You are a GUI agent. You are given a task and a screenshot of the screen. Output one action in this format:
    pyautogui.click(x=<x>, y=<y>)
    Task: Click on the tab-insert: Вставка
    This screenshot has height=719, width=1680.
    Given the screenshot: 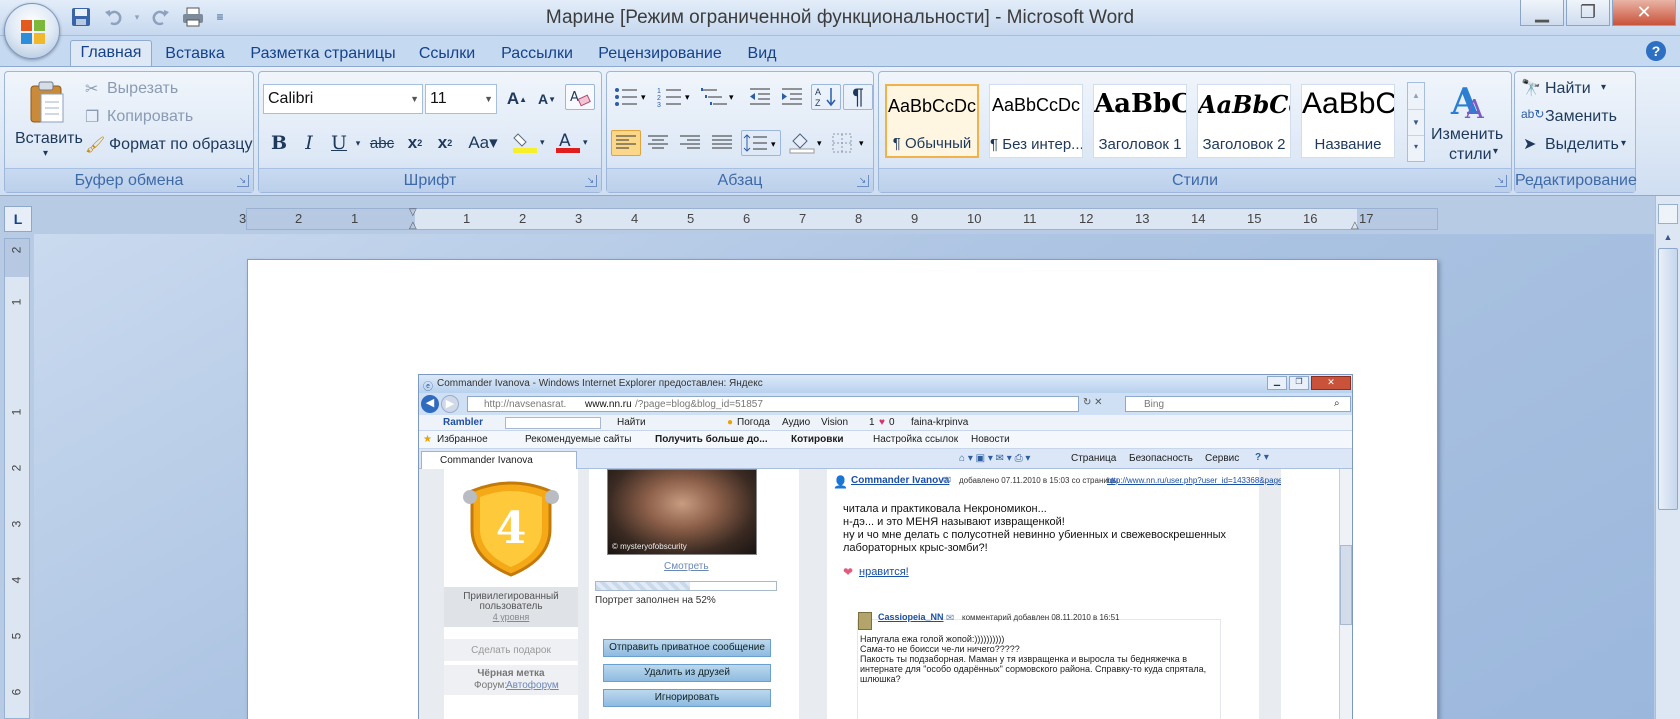 What is the action you would take?
    pyautogui.click(x=195, y=54)
    